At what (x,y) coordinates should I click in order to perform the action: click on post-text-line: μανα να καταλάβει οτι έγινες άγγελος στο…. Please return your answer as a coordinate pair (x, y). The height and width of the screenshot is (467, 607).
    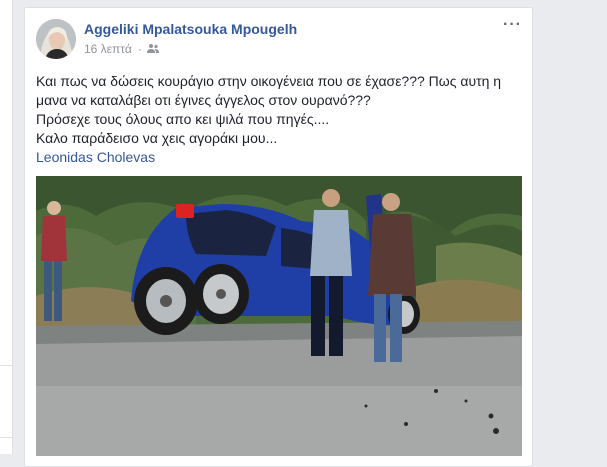
    Looking at the image, I should click on (203, 100).